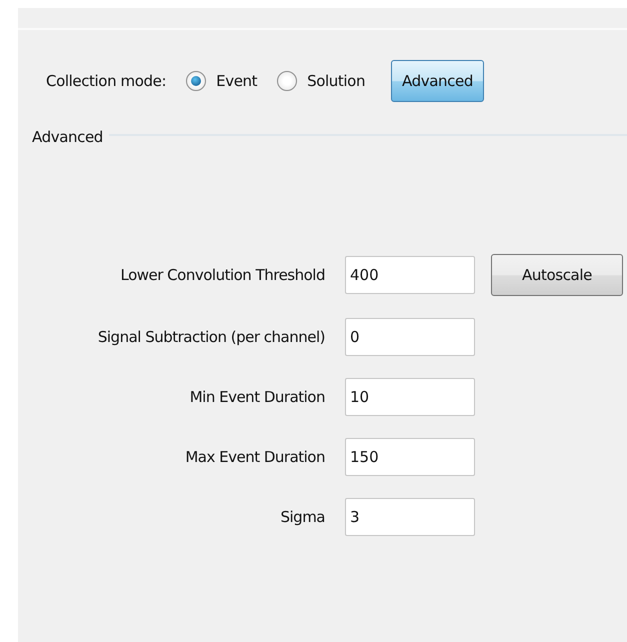  Describe the element at coordinates (222, 81) in the screenshot. I see `mode-radio: Event` at that location.